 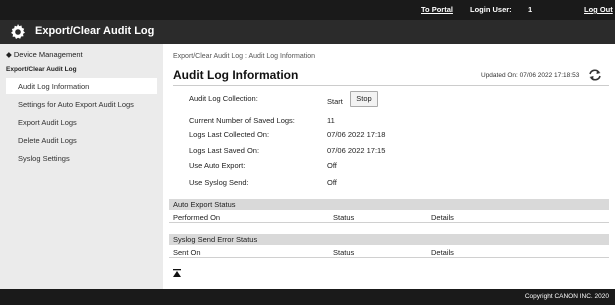 I want to click on gear-icon, so click(x=18, y=31).